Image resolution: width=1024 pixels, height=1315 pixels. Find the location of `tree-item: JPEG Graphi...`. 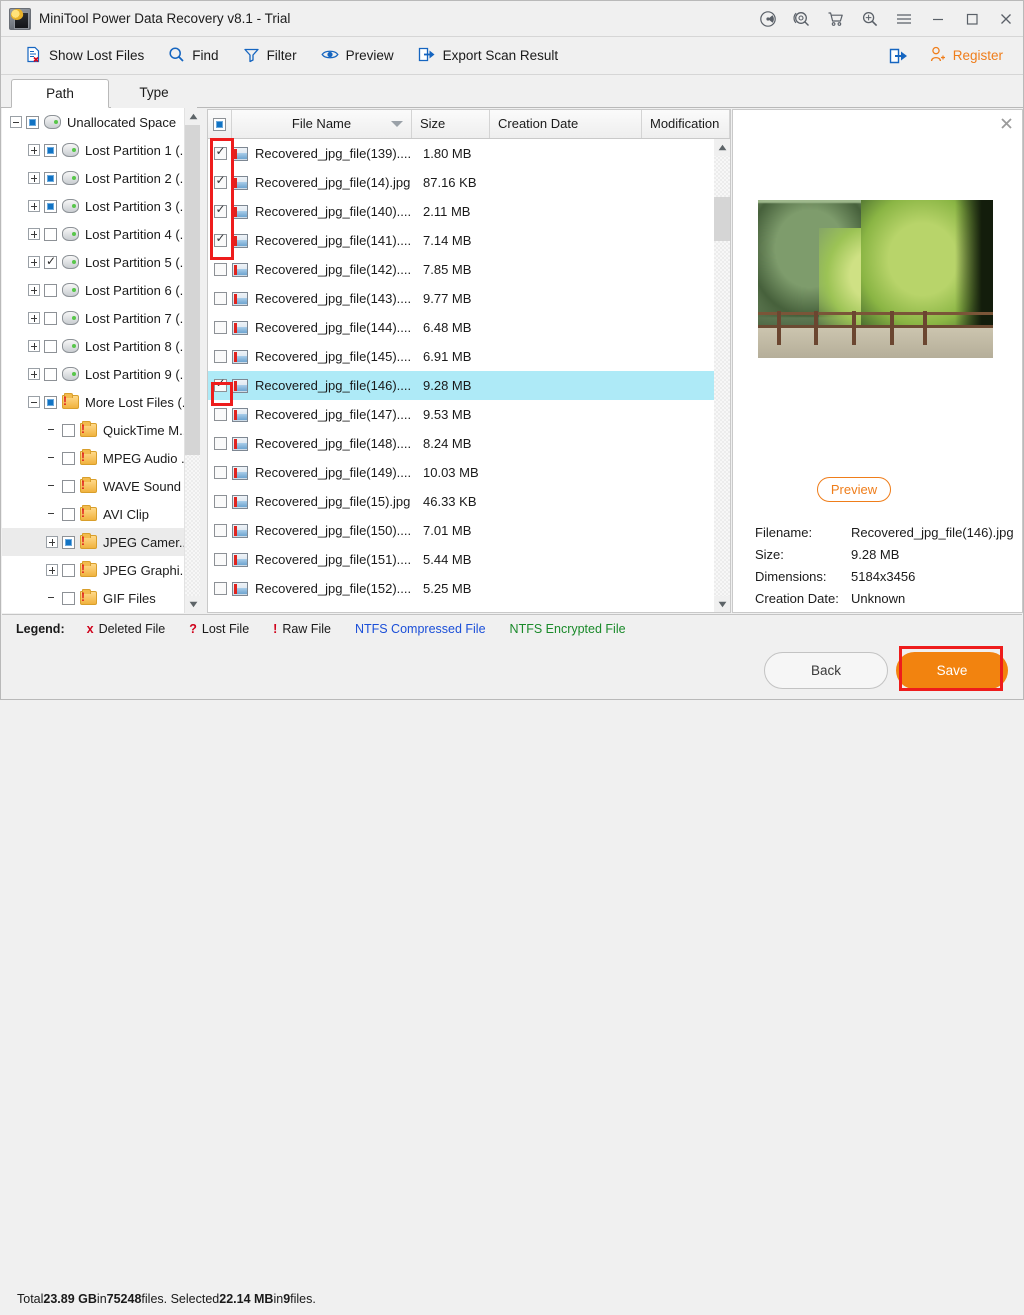

tree-item: JPEG Graphi... is located at coordinates (93, 570).